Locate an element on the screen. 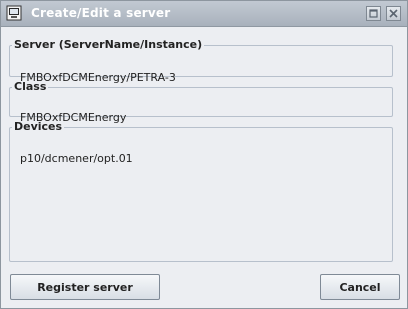  window-title: Create/Edit a server is located at coordinates (101, 13).